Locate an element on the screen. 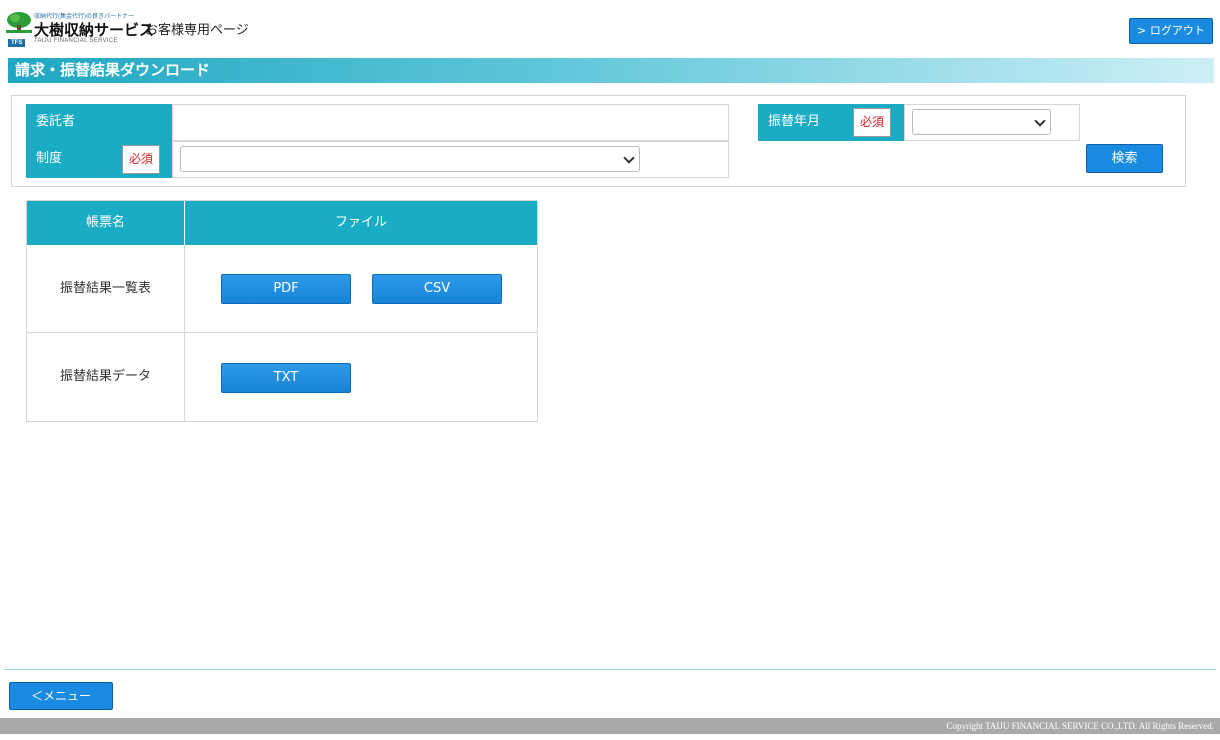  consignor-label: 委託者 is located at coordinates (99, 122).